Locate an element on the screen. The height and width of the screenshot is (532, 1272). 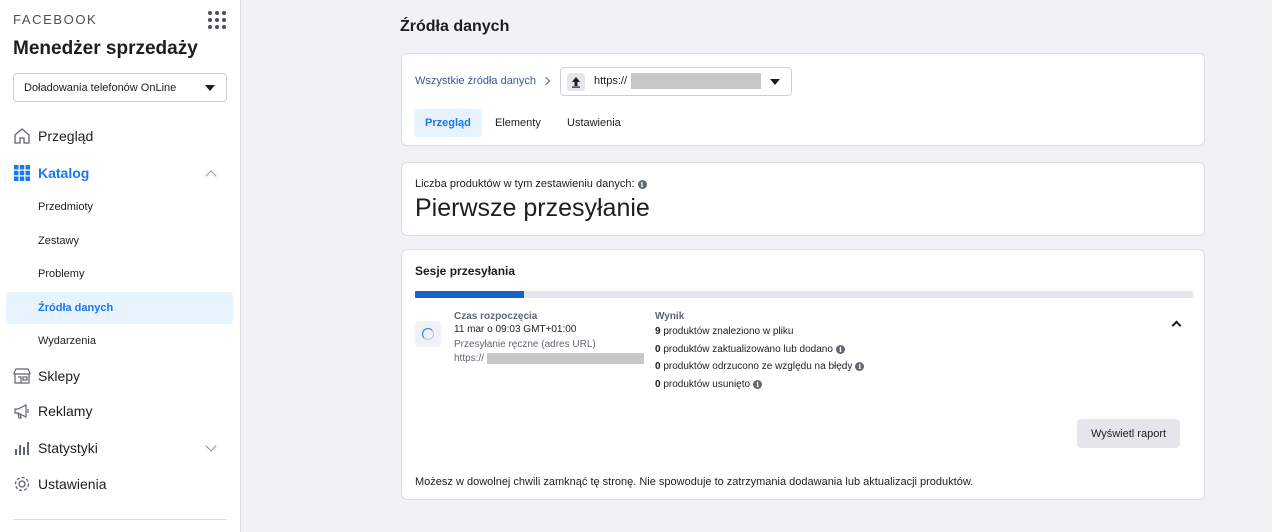
nav-item-stats: Statystyki is located at coordinates (120, 448).